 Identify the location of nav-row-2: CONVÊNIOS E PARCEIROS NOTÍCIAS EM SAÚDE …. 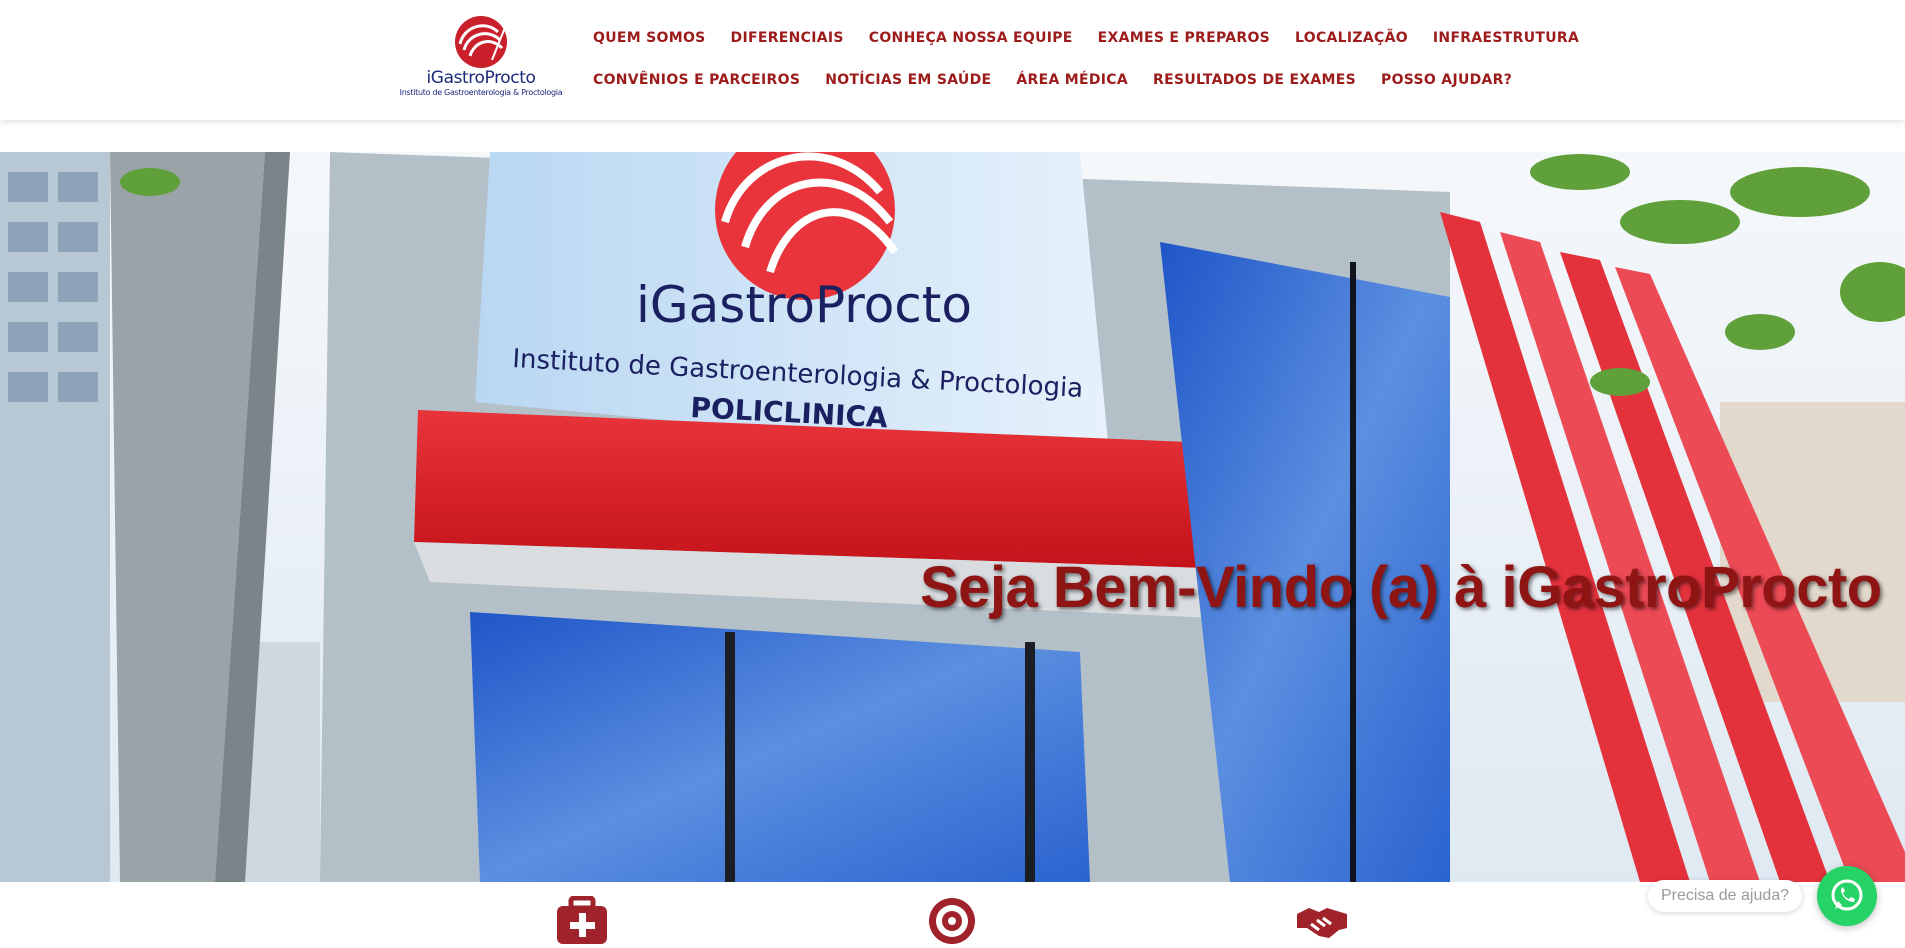
(1098, 82).